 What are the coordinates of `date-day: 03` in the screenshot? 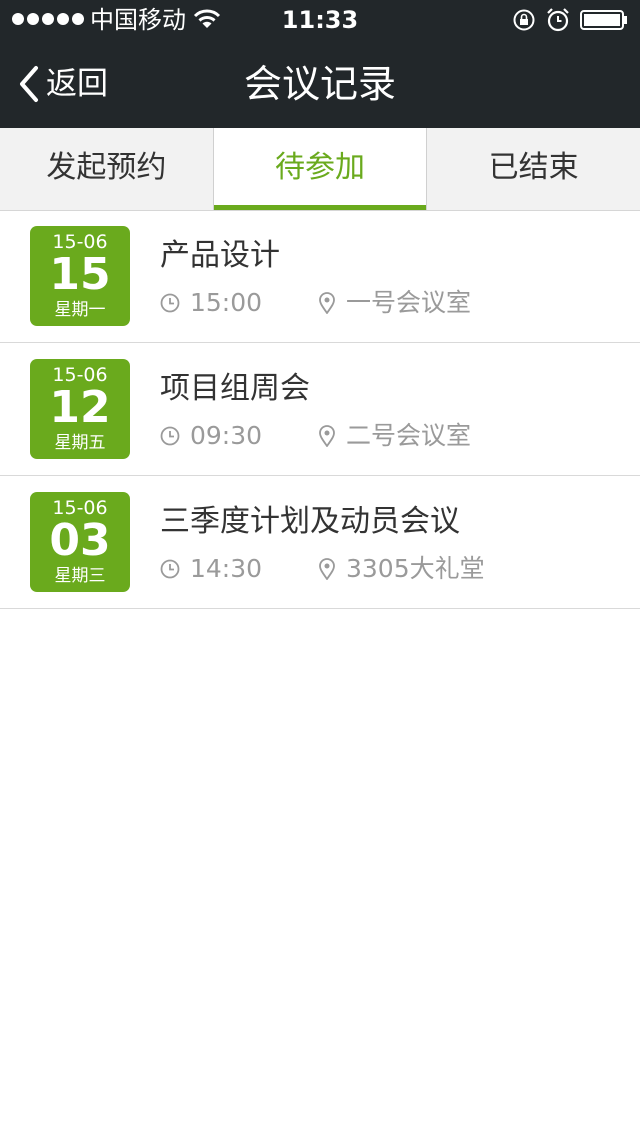 It's located at (80, 540).